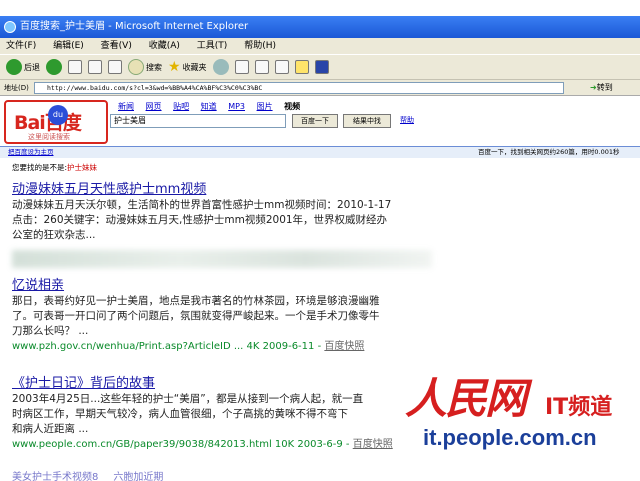 The image size is (640, 481). What do you see at coordinates (154, 106) in the screenshot?
I see `tab-web: 网页` at bounding box center [154, 106].